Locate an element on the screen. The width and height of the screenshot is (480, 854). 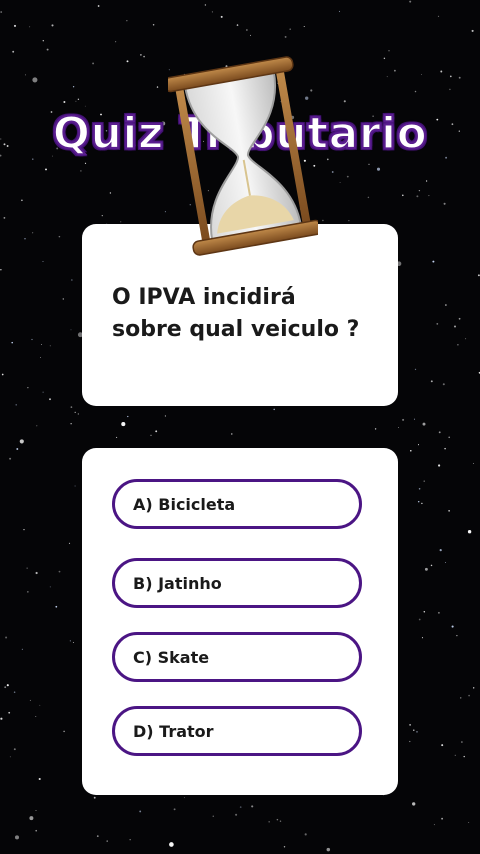
option-c-button: C) Skate is located at coordinates (237, 657).